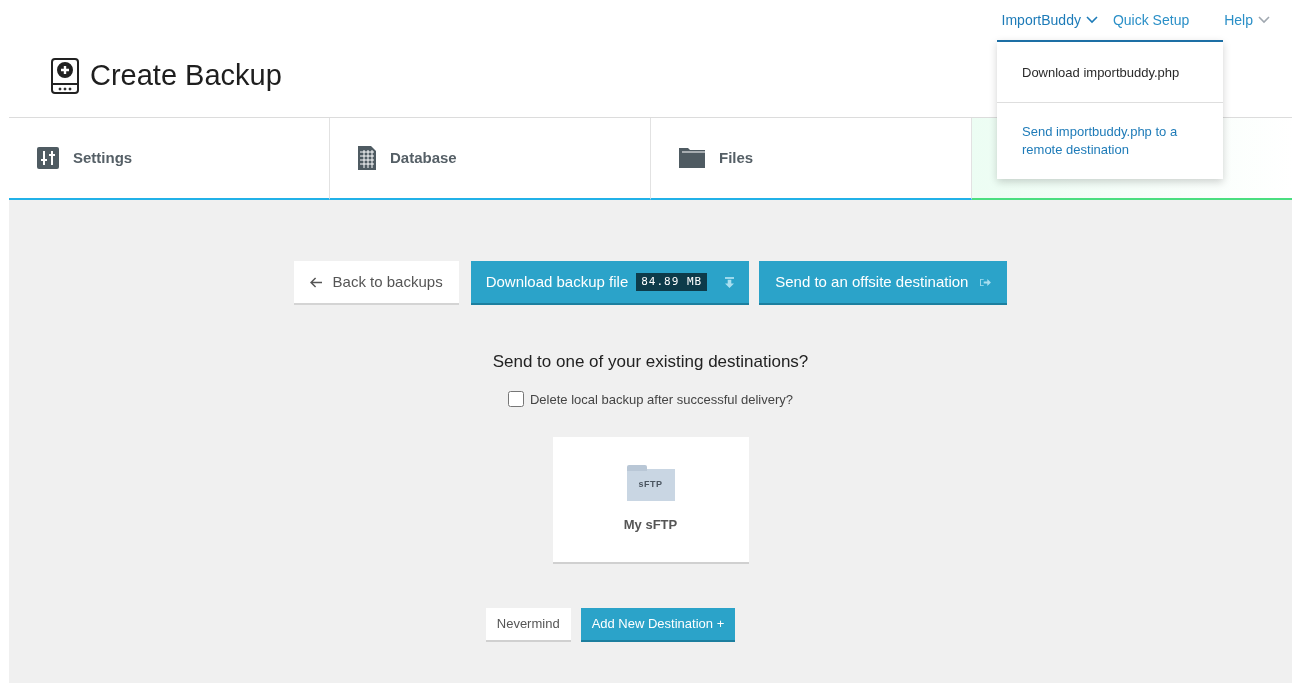 This screenshot has height=684, width=1292. What do you see at coordinates (1110, 140) in the screenshot?
I see `menu-item: Send importbuddy.php to a remote destination` at bounding box center [1110, 140].